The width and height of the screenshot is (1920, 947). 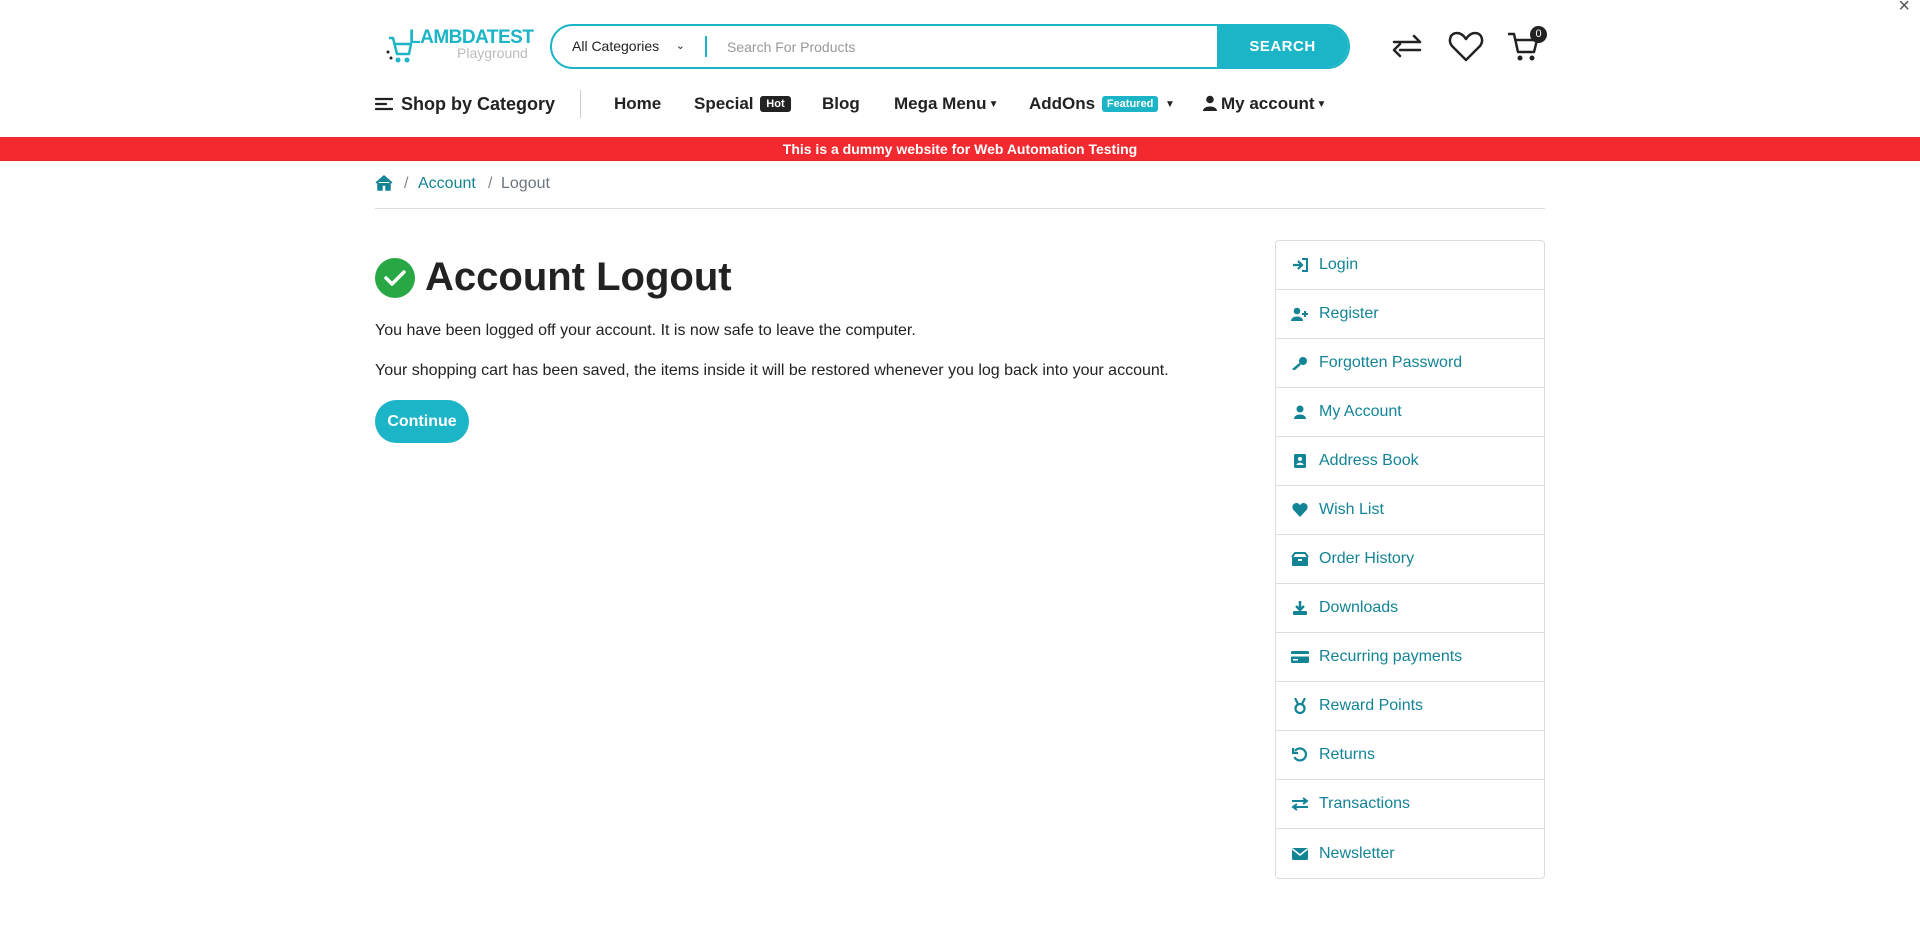 I want to click on sidebar-item-label: Register, so click(x=1349, y=313).